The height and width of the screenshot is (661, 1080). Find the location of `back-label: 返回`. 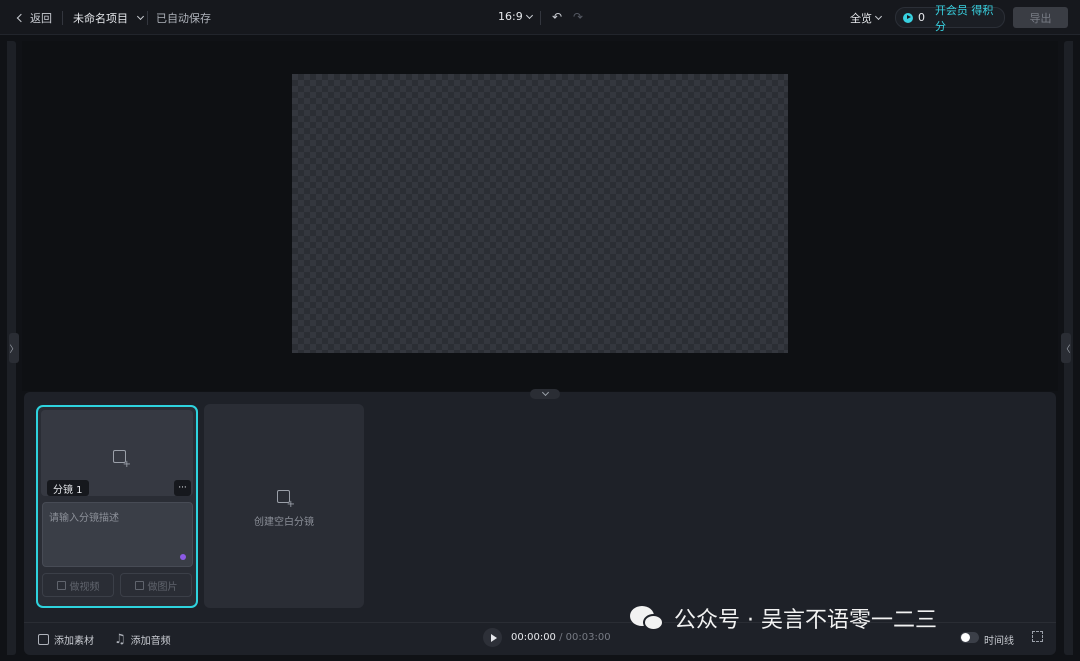

back-label: 返回 is located at coordinates (41, 18).